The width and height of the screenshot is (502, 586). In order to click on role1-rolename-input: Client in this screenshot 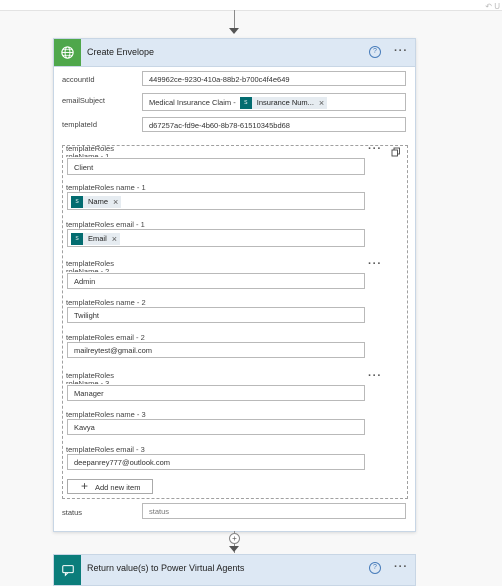, I will do `click(216, 166)`.